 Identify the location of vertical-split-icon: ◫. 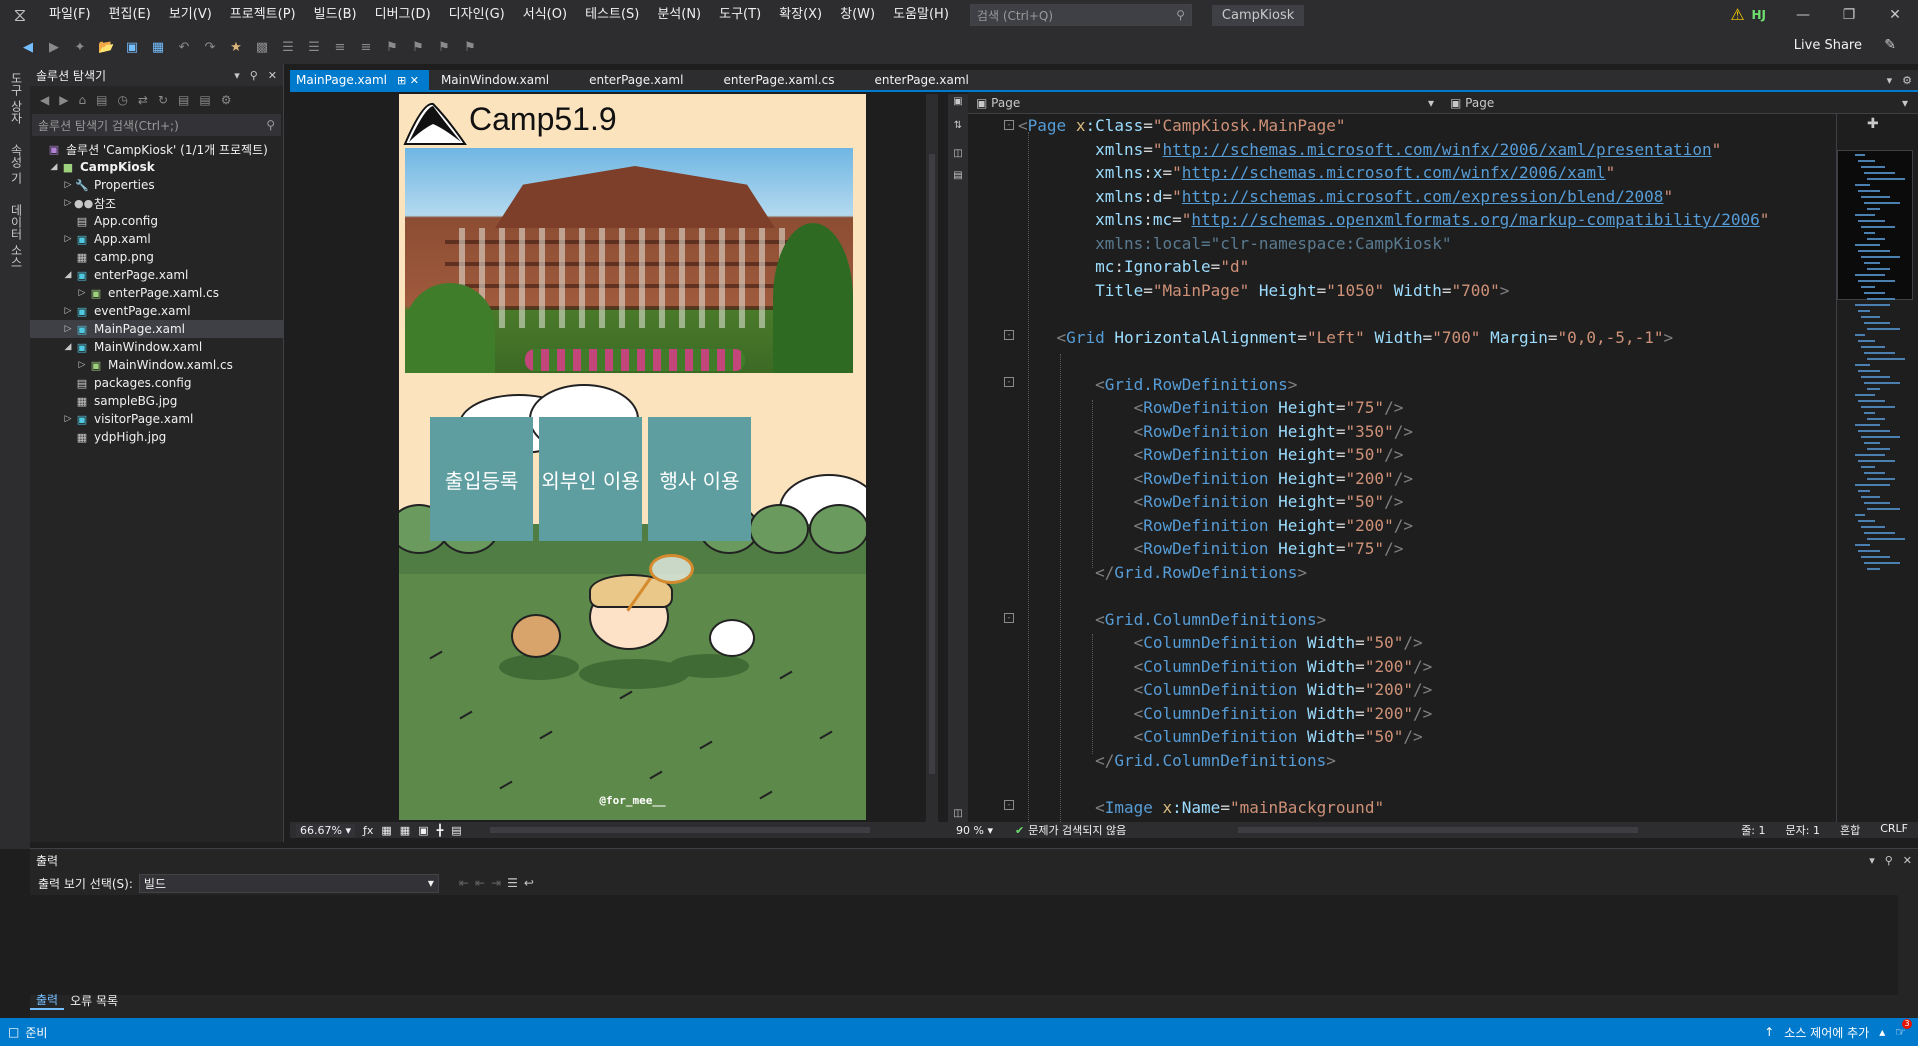
(958, 154).